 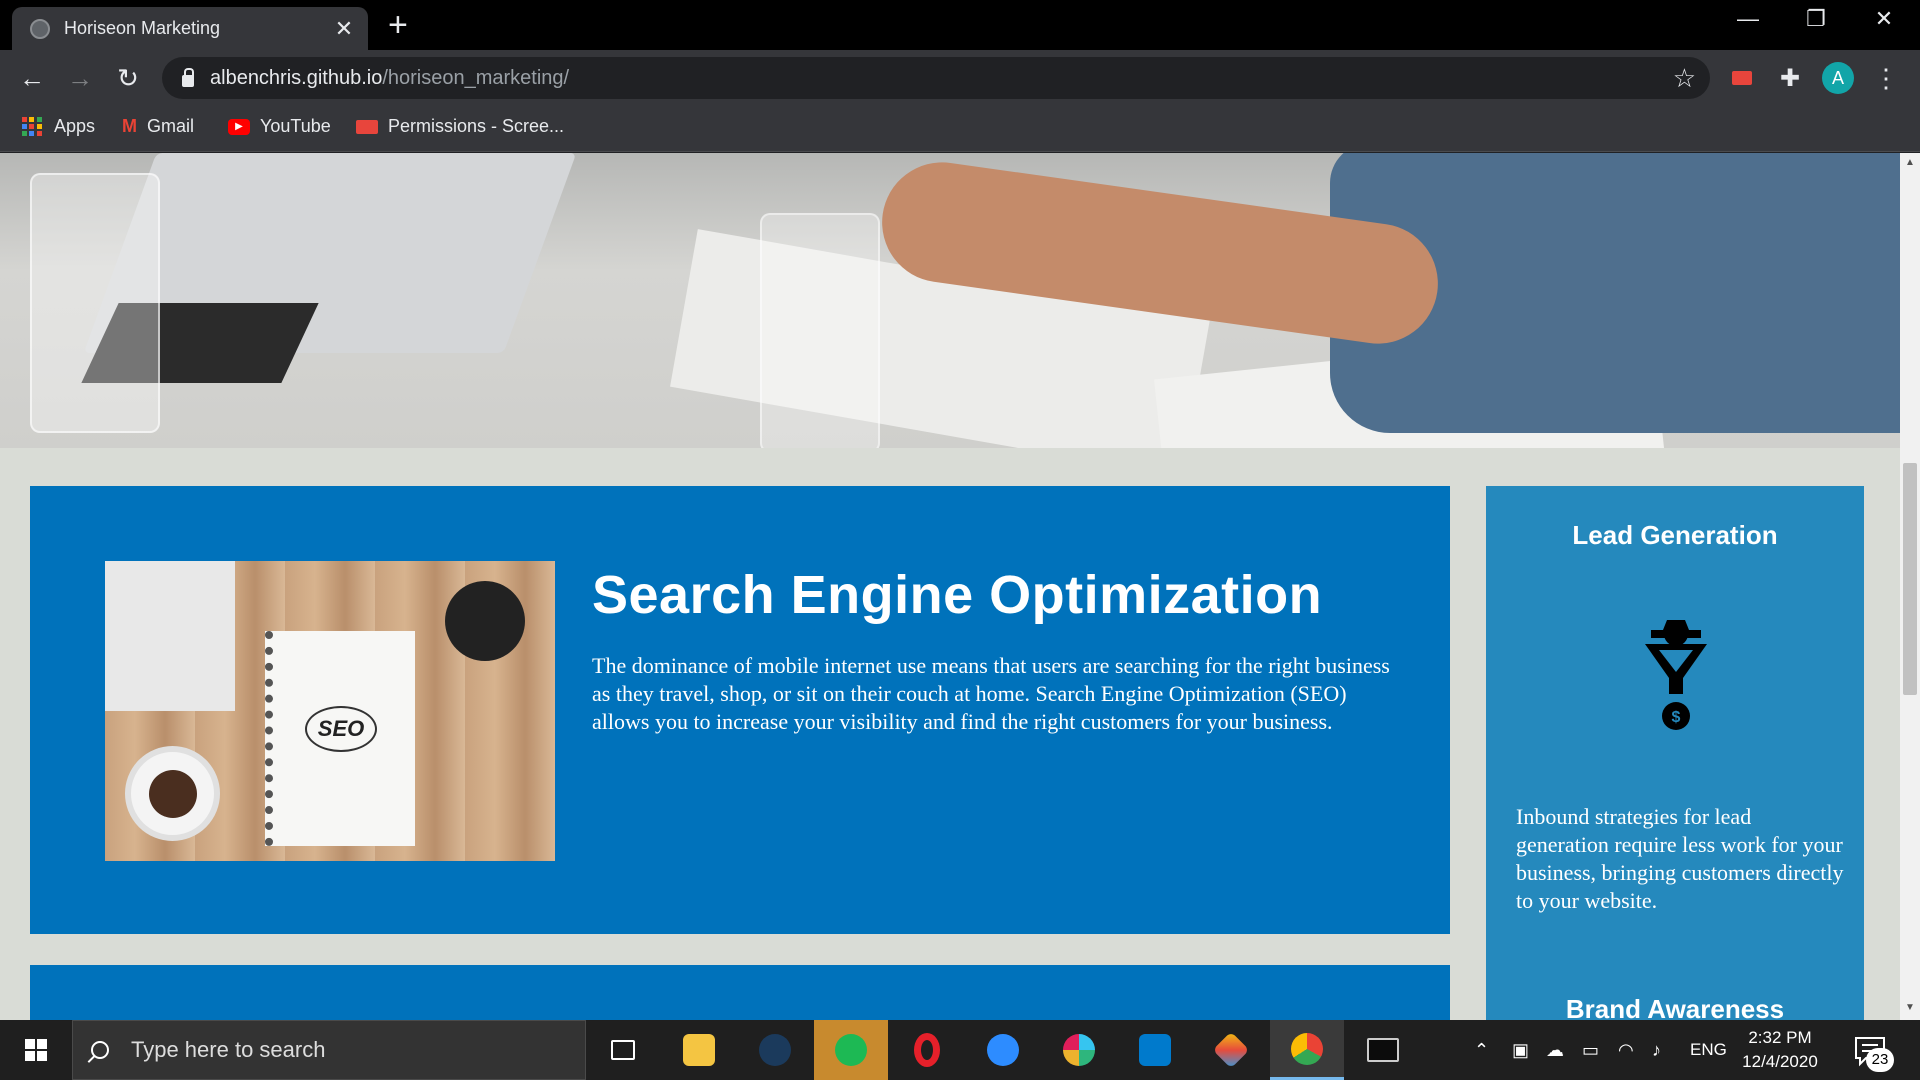 What do you see at coordinates (740, 992) in the screenshot?
I see `next-section` at bounding box center [740, 992].